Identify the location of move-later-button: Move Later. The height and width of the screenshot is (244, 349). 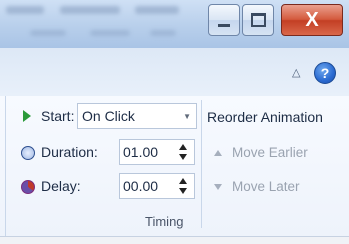
(266, 186).